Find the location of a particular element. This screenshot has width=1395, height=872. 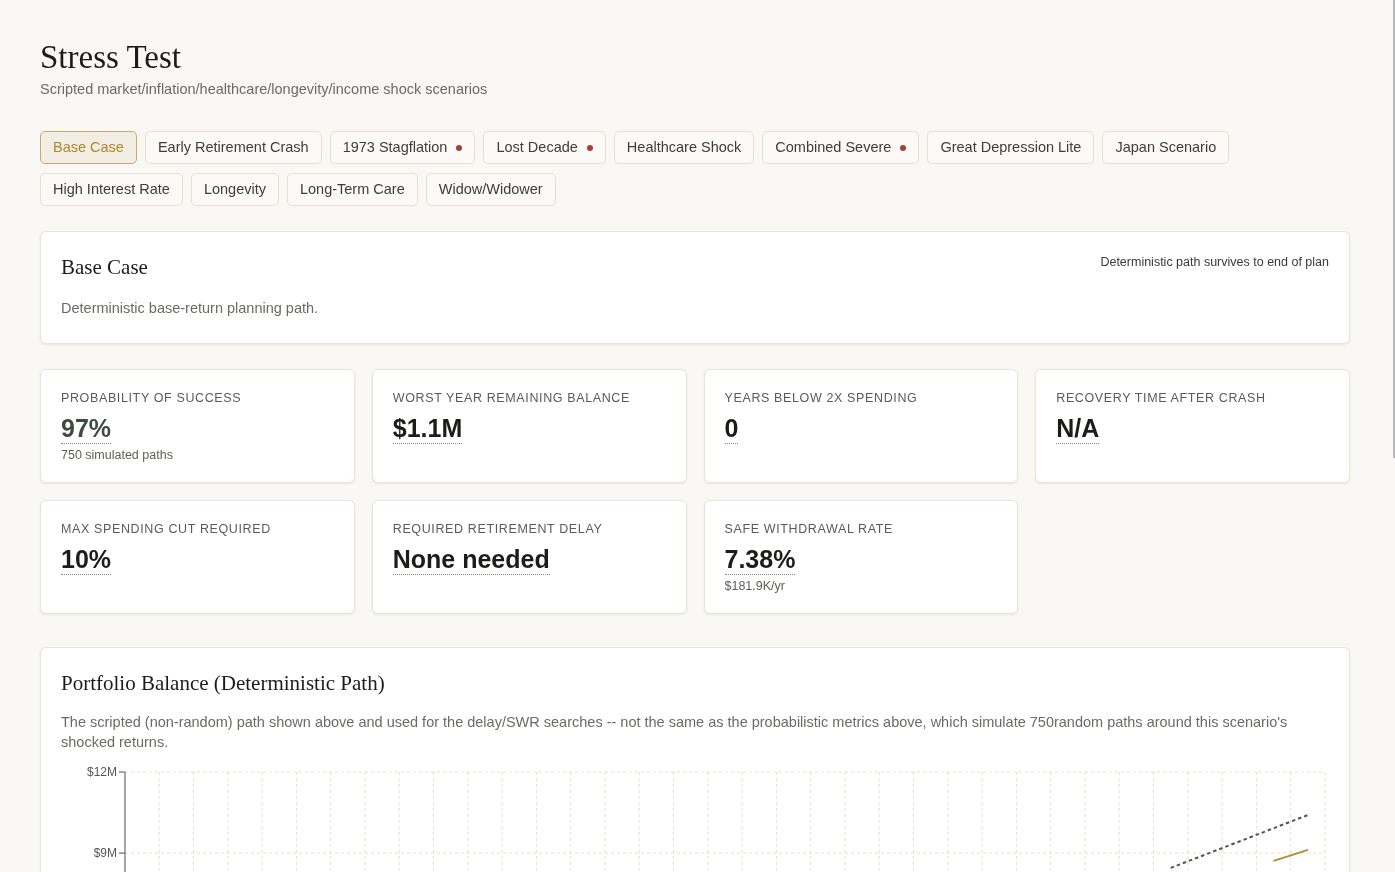

metric-label: PROBABILITY OF SUCCESS is located at coordinates (151, 398).